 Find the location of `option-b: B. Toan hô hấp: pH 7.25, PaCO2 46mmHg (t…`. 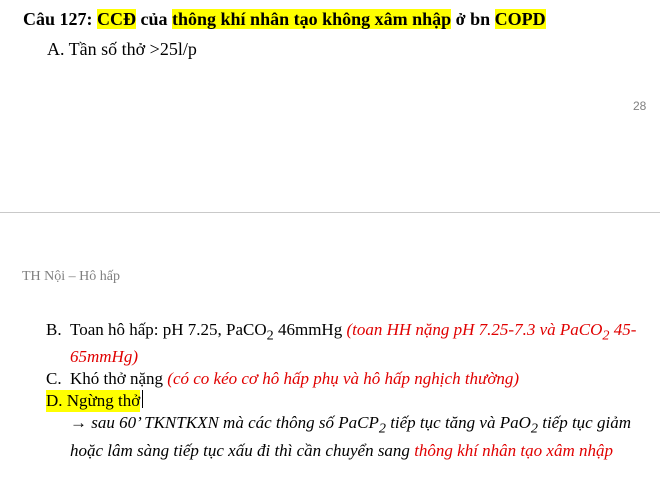

option-b: B. Toan hô hấp: pH 7.25, PaCO2 46mmHg (t… is located at coordinates (346, 343).